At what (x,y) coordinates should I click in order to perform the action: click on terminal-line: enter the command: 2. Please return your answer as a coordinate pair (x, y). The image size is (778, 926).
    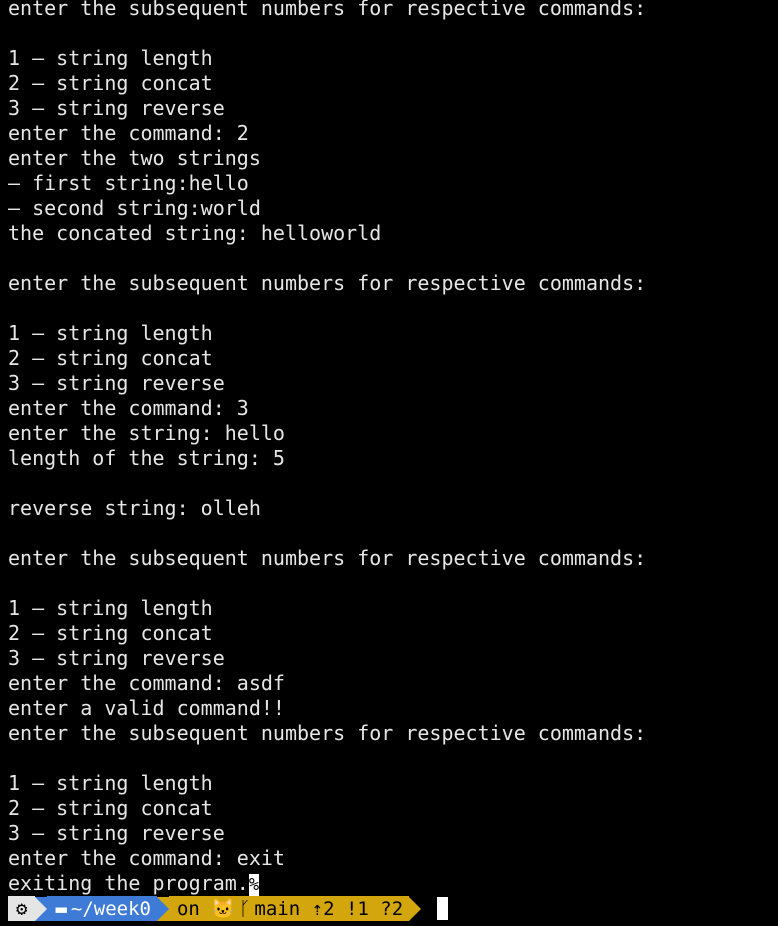
    Looking at the image, I should click on (128, 133).